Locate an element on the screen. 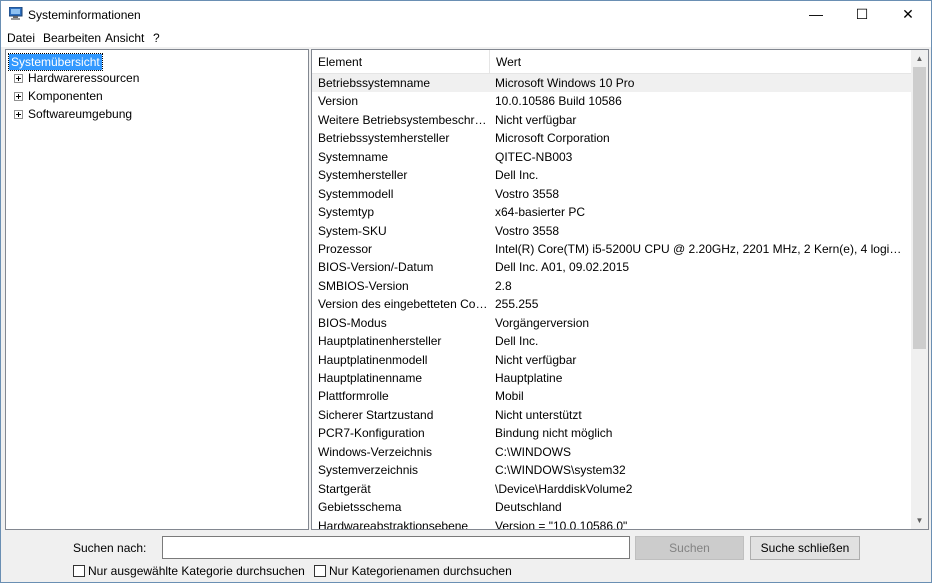  selected-category-option: Nur ausgewählte Kategorie durchsuchen is located at coordinates (189, 571).